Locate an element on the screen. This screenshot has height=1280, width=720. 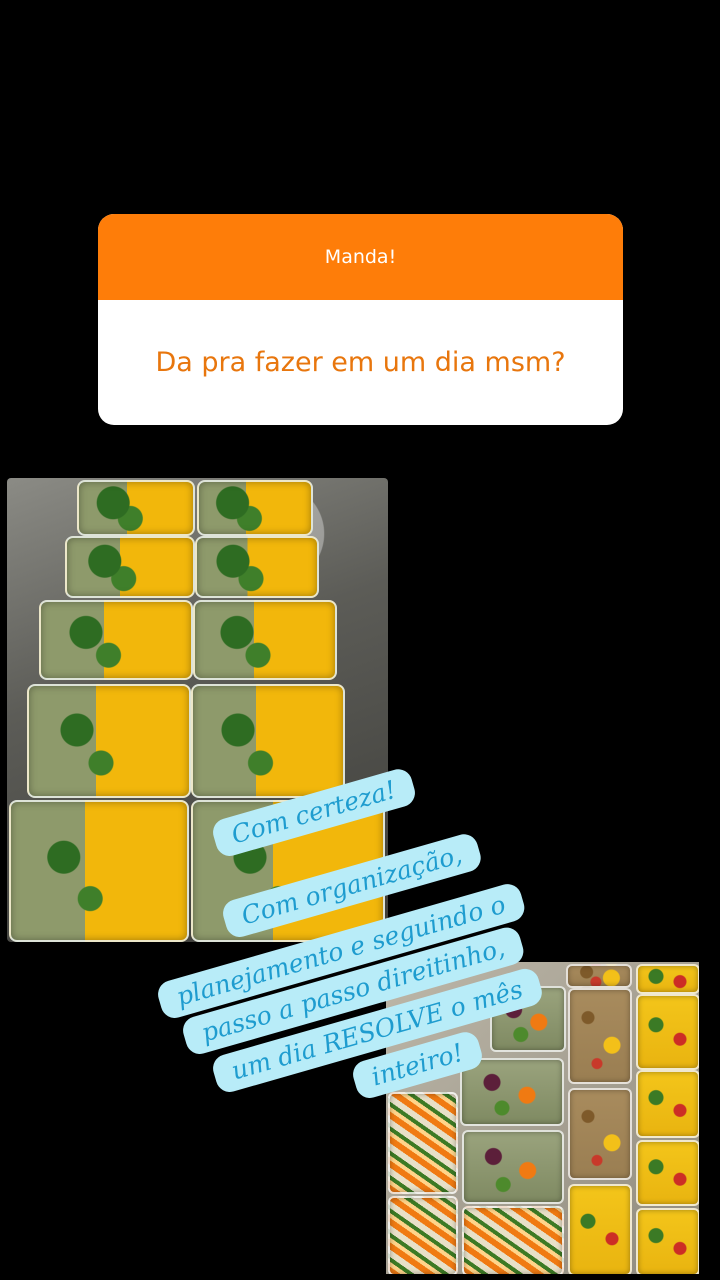
question-text: Da pra fazer em um dia msm? is located at coordinates (360, 362).